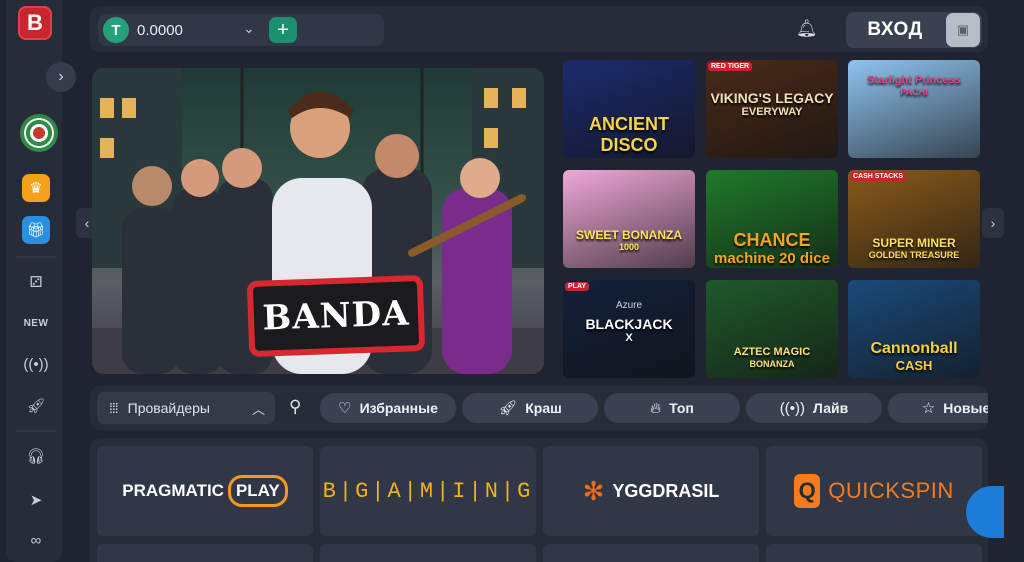 The image size is (1024, 562). I want to click on providers-dropdown: ⁞⁞⁞ Провайдеры ︿, so click(186, 408).